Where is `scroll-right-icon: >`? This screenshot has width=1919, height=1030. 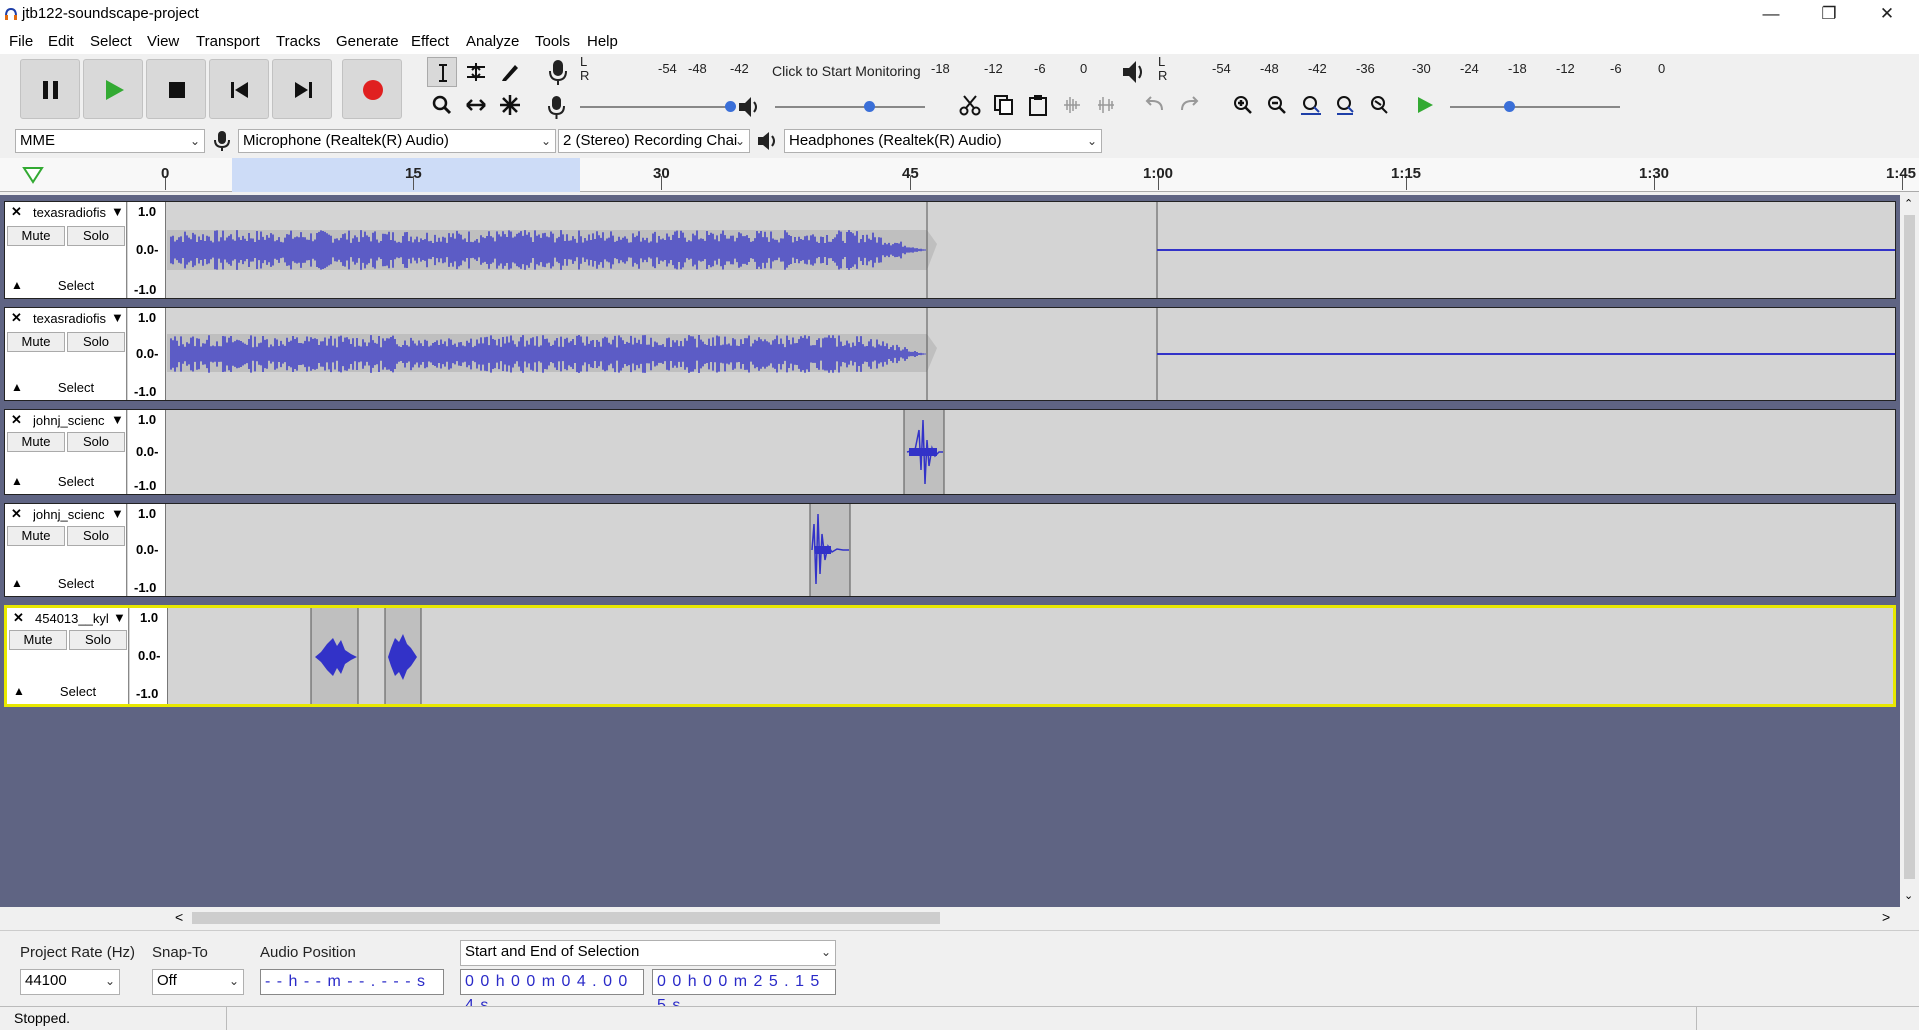
scroll-right-icon: > is located at coordinates (1886, 917).